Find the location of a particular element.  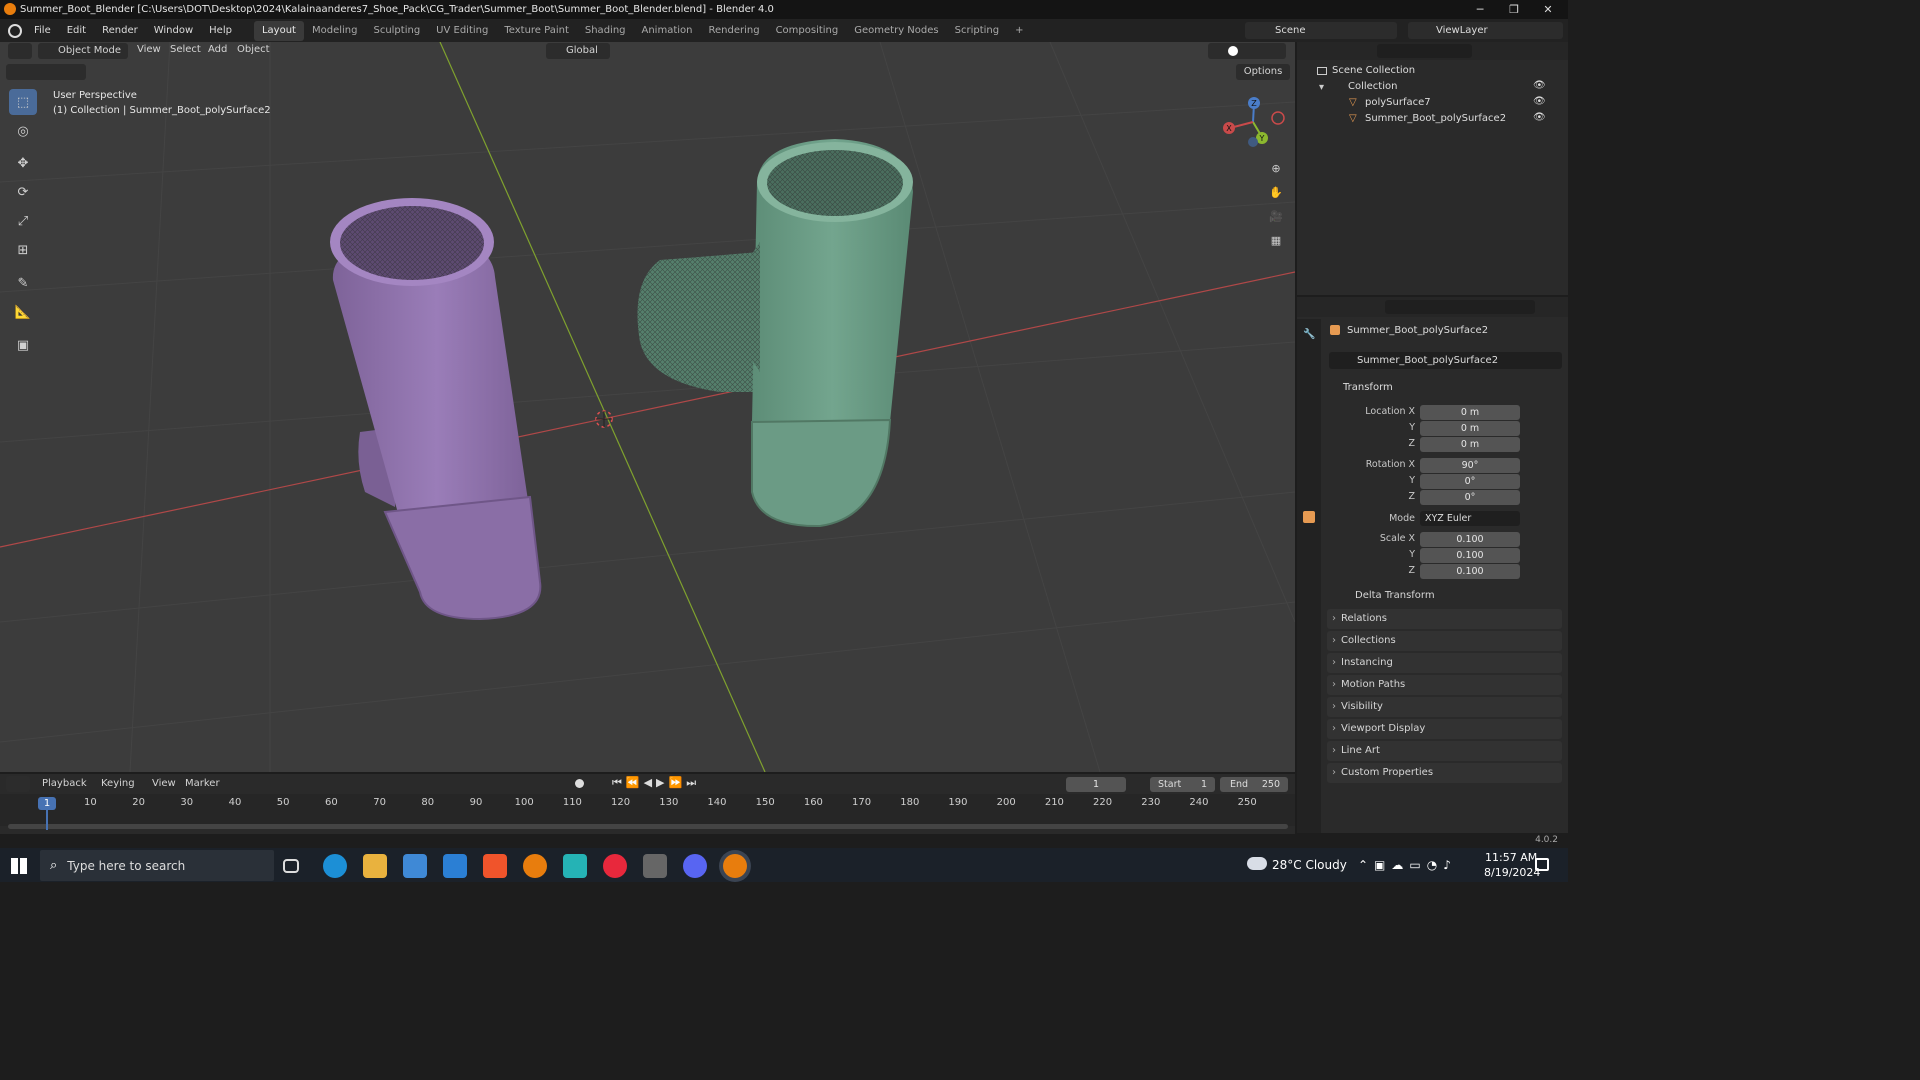

weather-icon is located at coordinates (1257, 863).